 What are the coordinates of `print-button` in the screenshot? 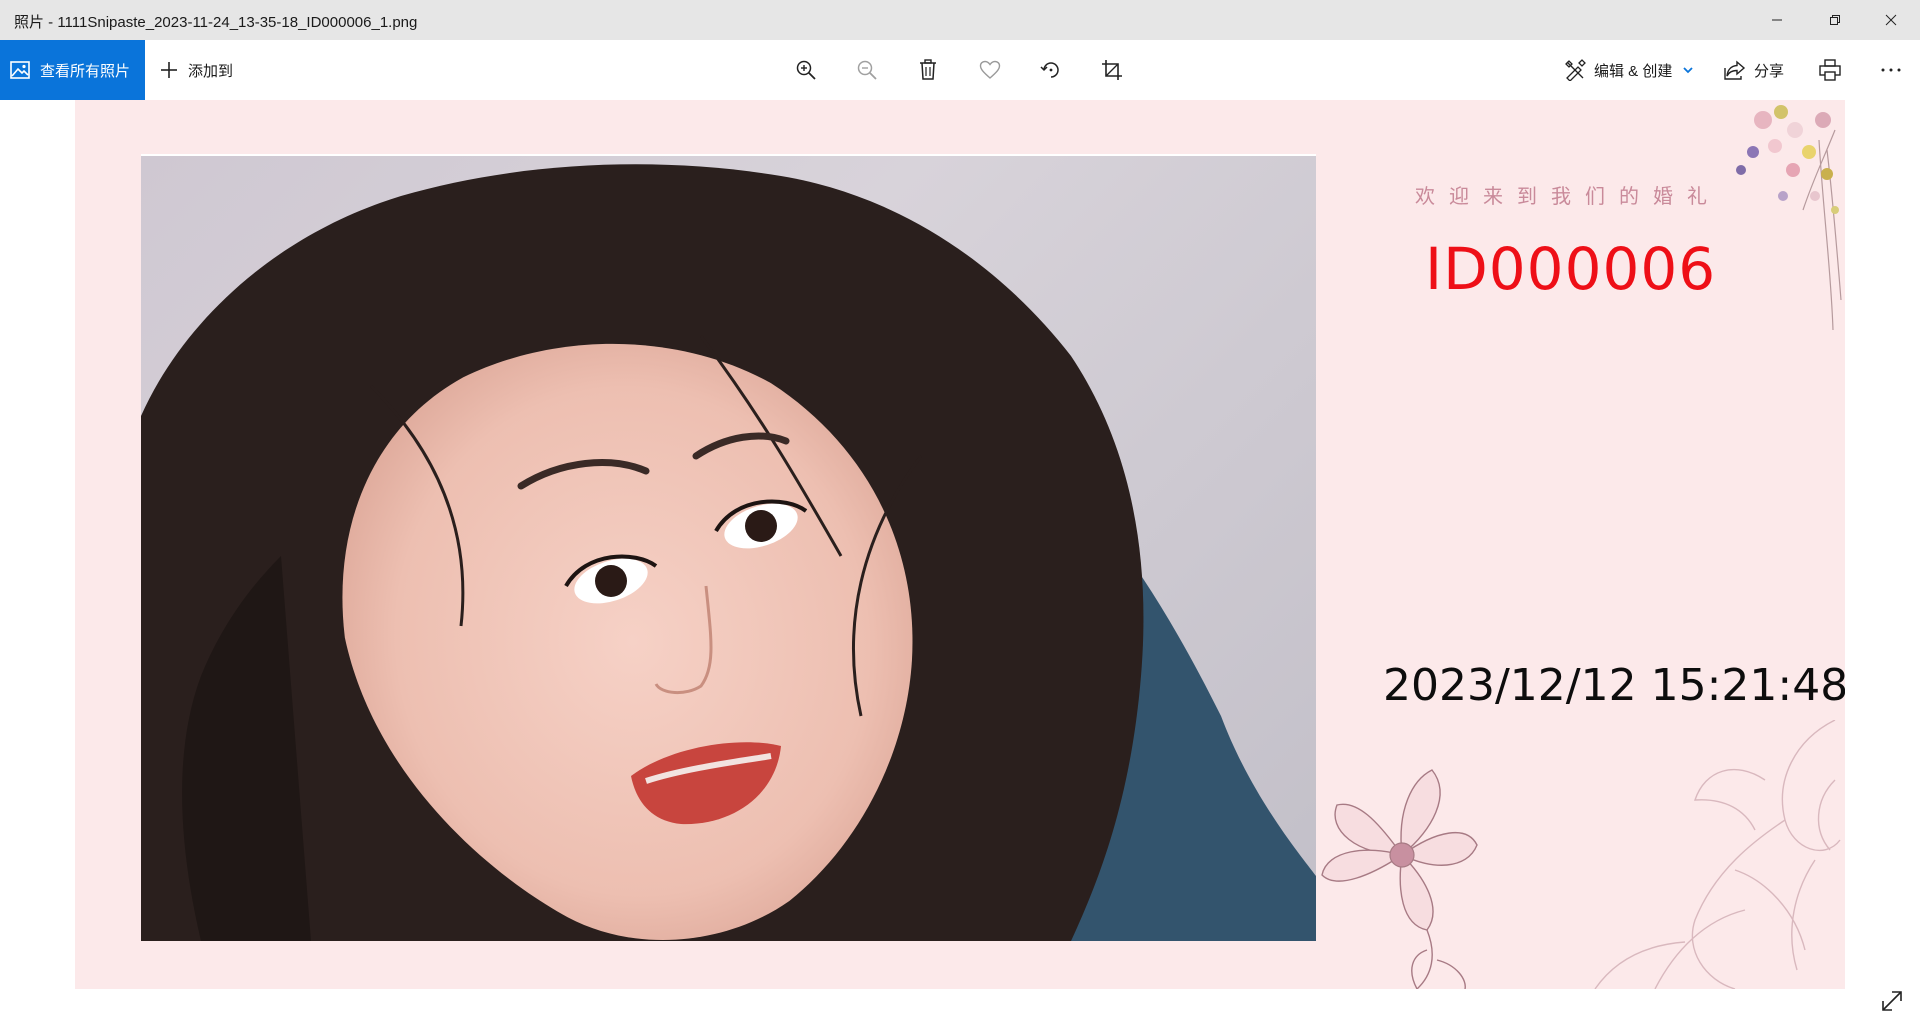 It's located at (1830, 70).